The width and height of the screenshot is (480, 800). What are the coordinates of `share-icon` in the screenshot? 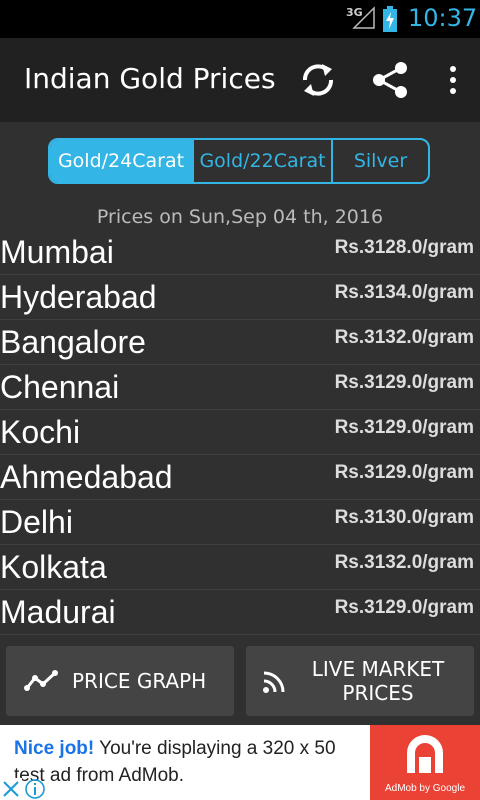 It's located at (390, 80).